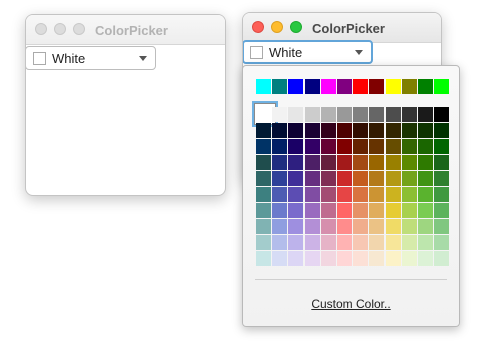 The width and height of the screenshot is (494, 357). What do you see at coordinates (277, 27) in the screenshot?
I see `minimize-window-button` at bounding box center [277, 27].